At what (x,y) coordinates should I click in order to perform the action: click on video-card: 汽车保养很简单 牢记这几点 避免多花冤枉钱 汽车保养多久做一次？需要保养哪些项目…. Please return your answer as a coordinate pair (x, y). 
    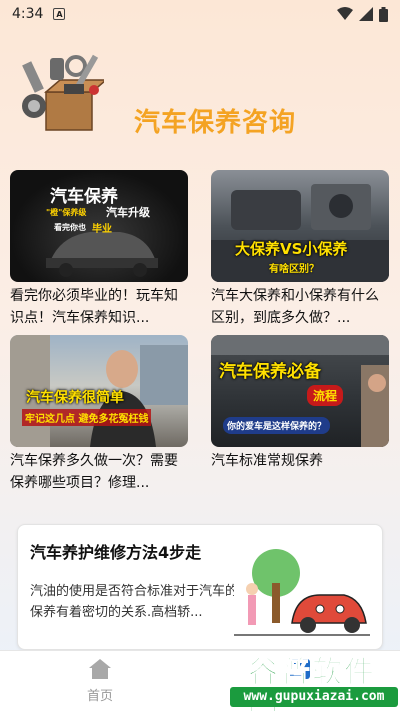
    Looking at the image, I should click on (99, 414).